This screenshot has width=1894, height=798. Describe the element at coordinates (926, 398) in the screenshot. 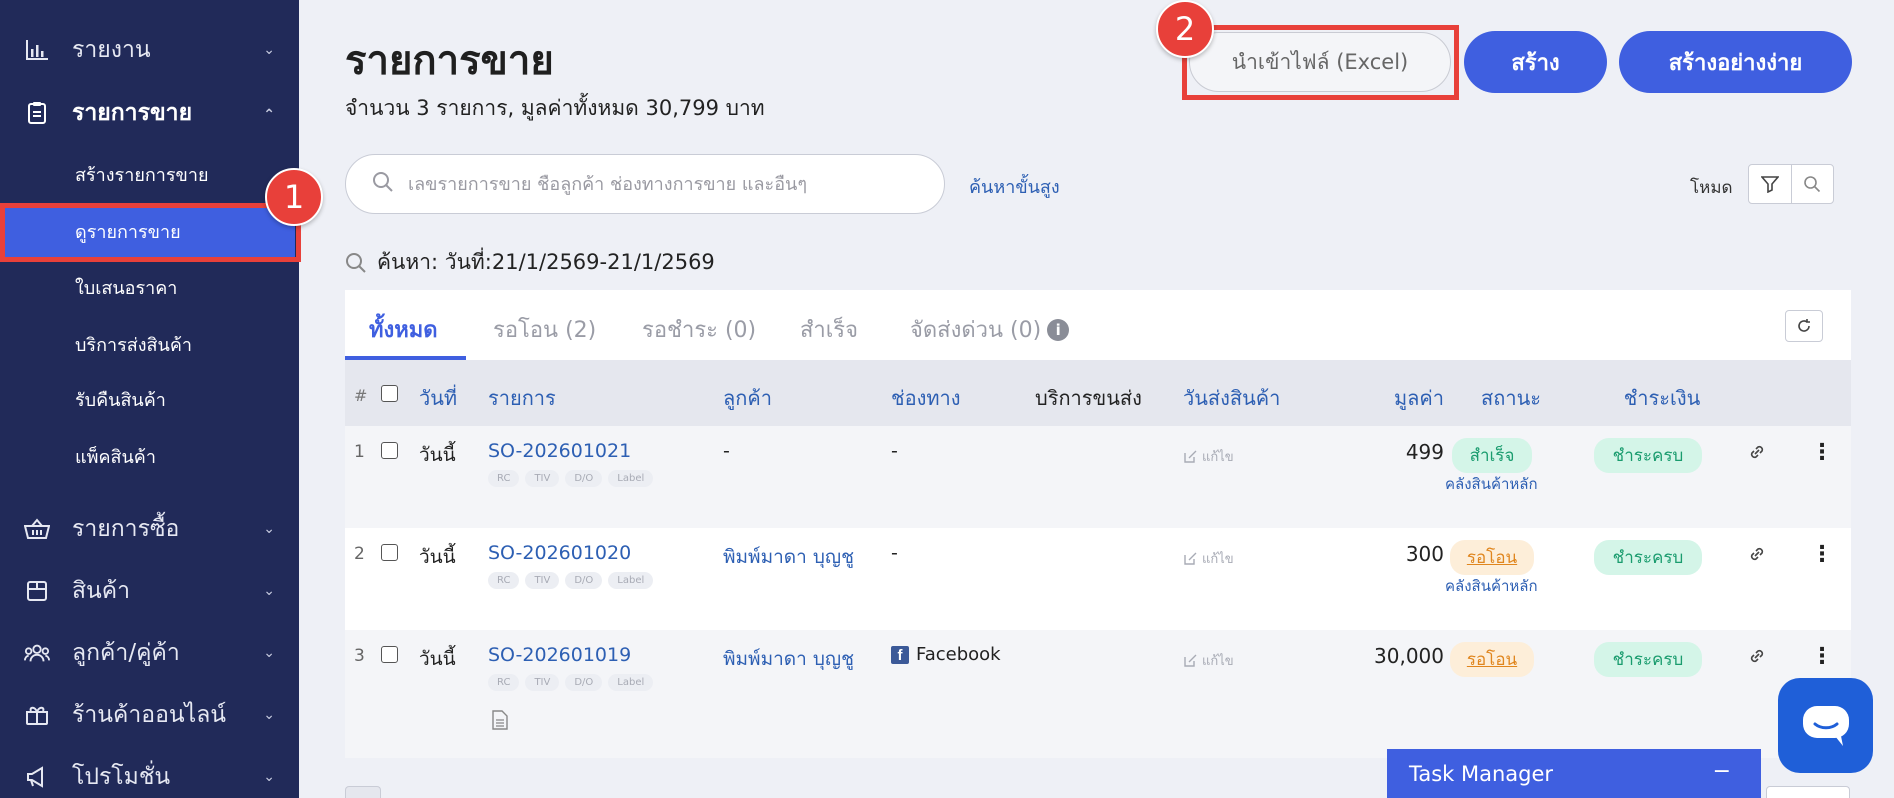

I see `col-channel: ช่องทาง` at that location.